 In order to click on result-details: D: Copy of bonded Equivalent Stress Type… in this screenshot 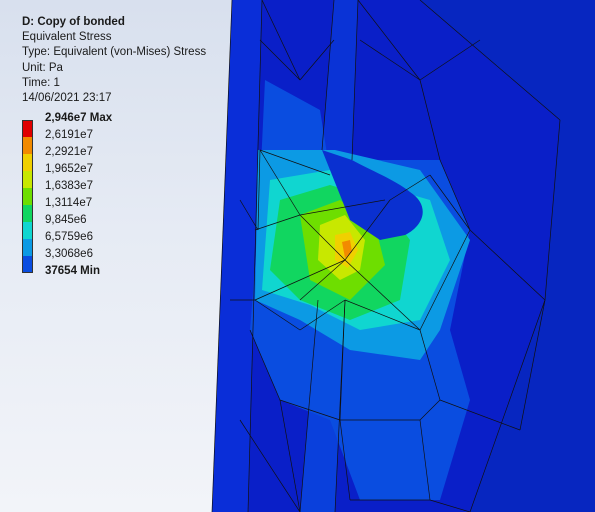, I will do `click(114, 60)`.